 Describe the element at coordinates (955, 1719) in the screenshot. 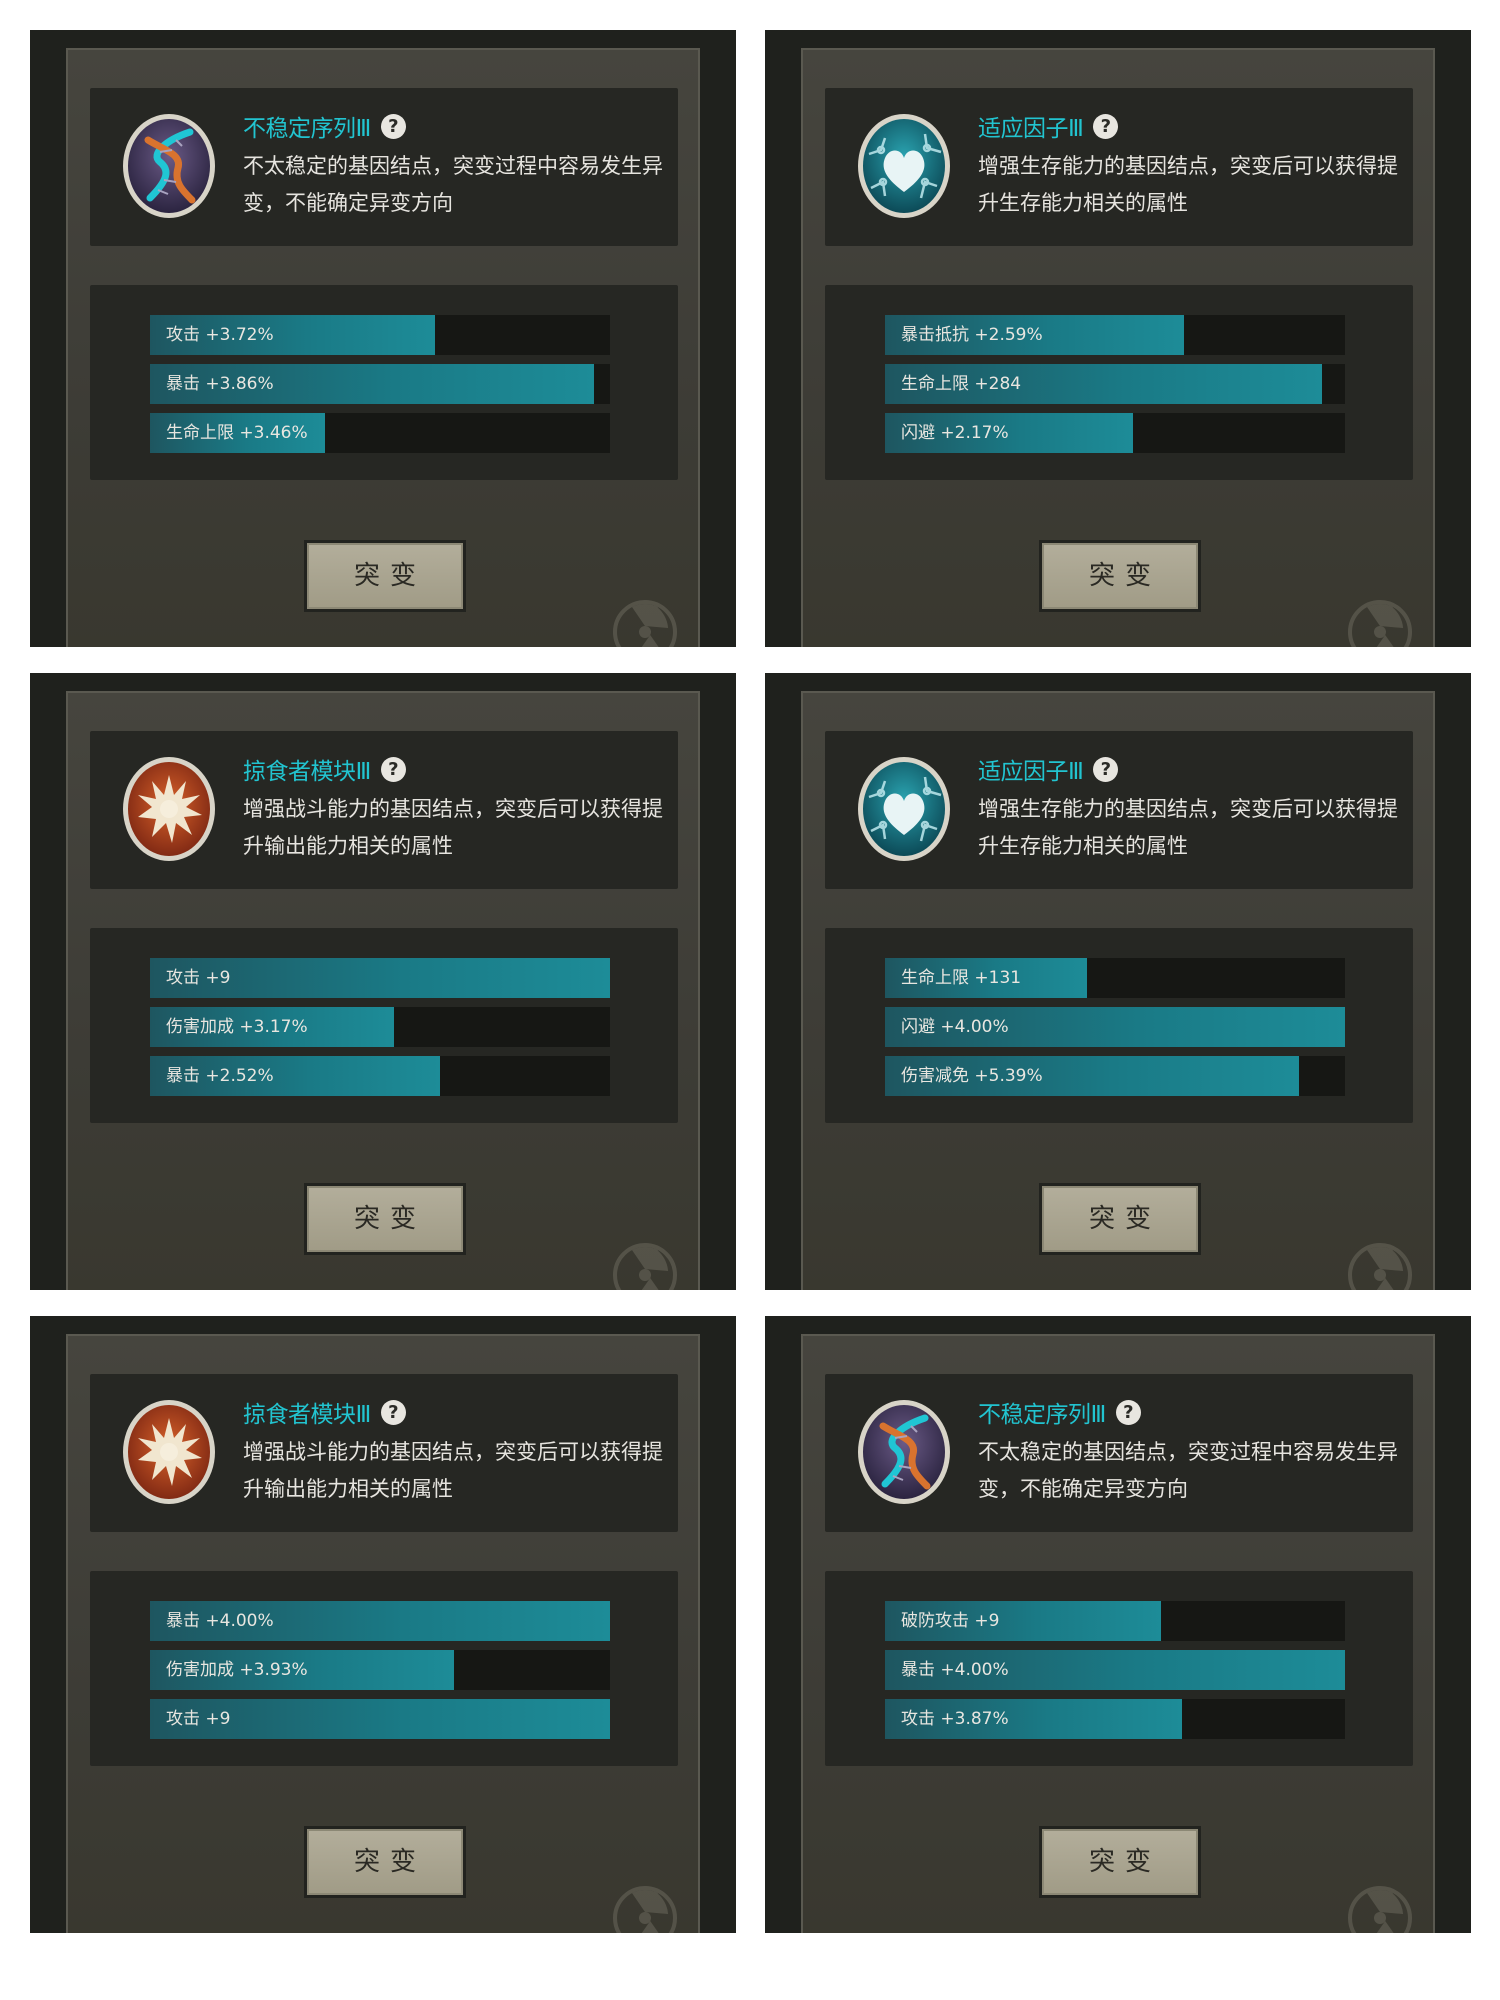

I see `stat-label: 攻击 +3.87%` at that location.